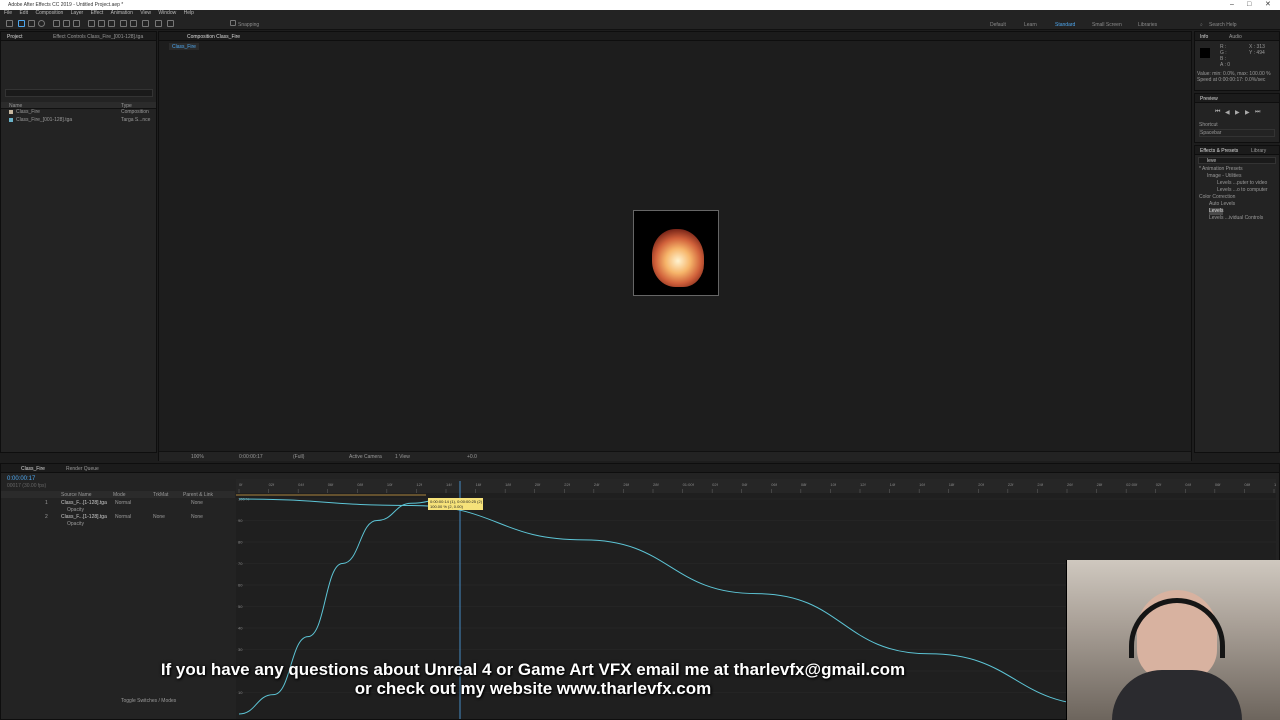 The width and height of the screenshot is (1280, 720). What do you see at coordinates (1231, 80) in the screenshot?
I see `info-speed: Speed at 0:00:00:17: 0.0%/sec` at bounding box center [1231, 80].